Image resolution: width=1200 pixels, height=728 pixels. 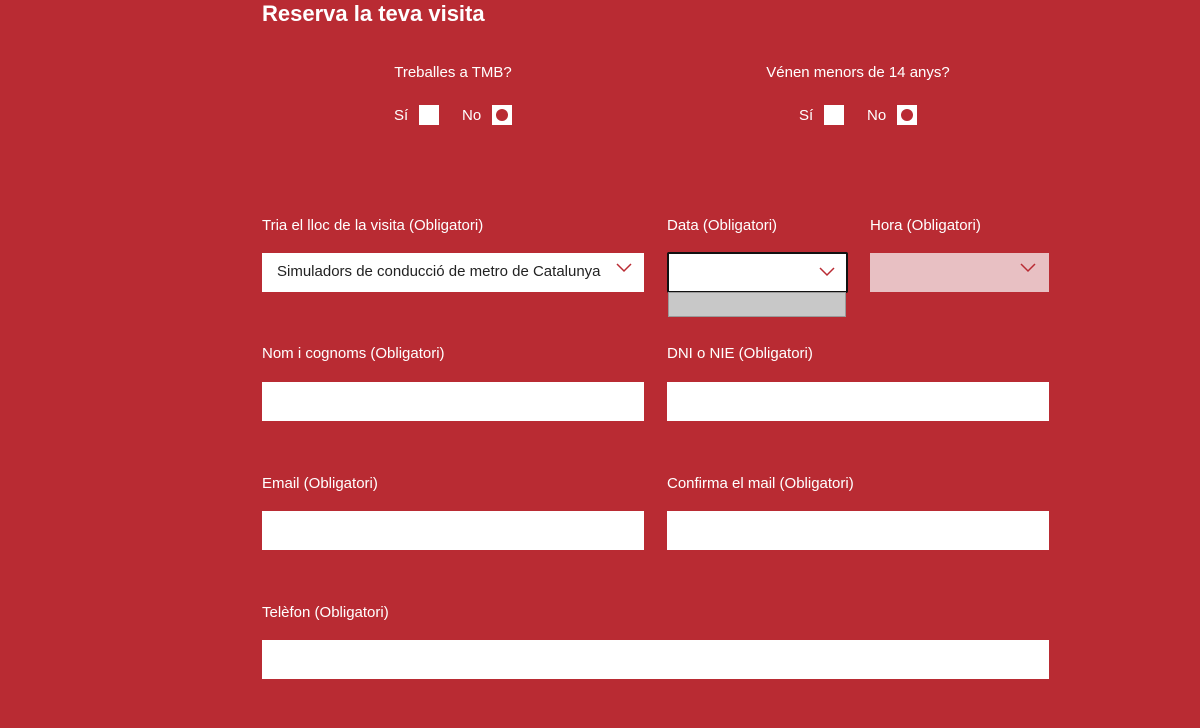 I want to click on page-title: Reserva la teva visita, so click(x=373, y=13).